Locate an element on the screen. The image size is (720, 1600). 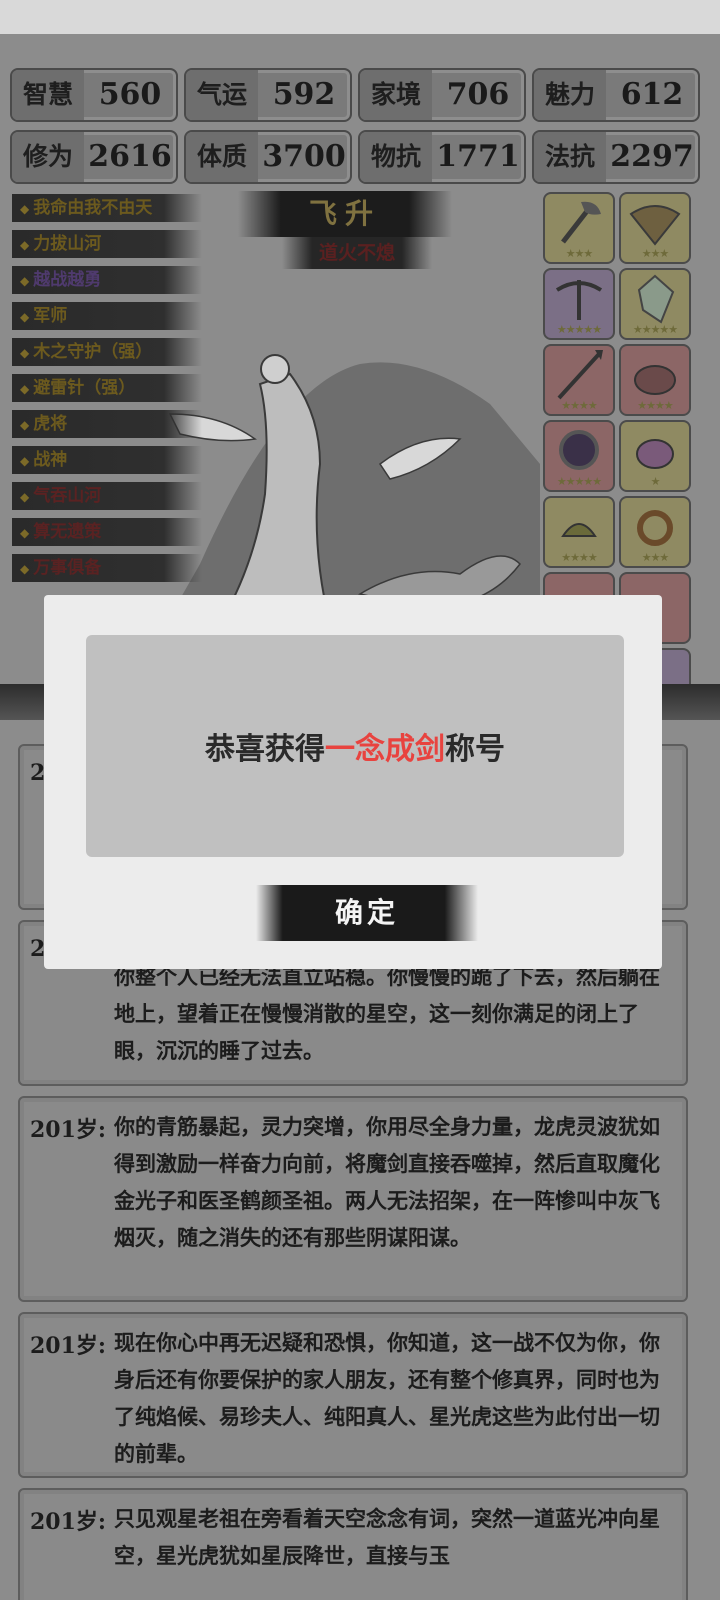
stat-value: 560 is located at coordinates (130, 94).